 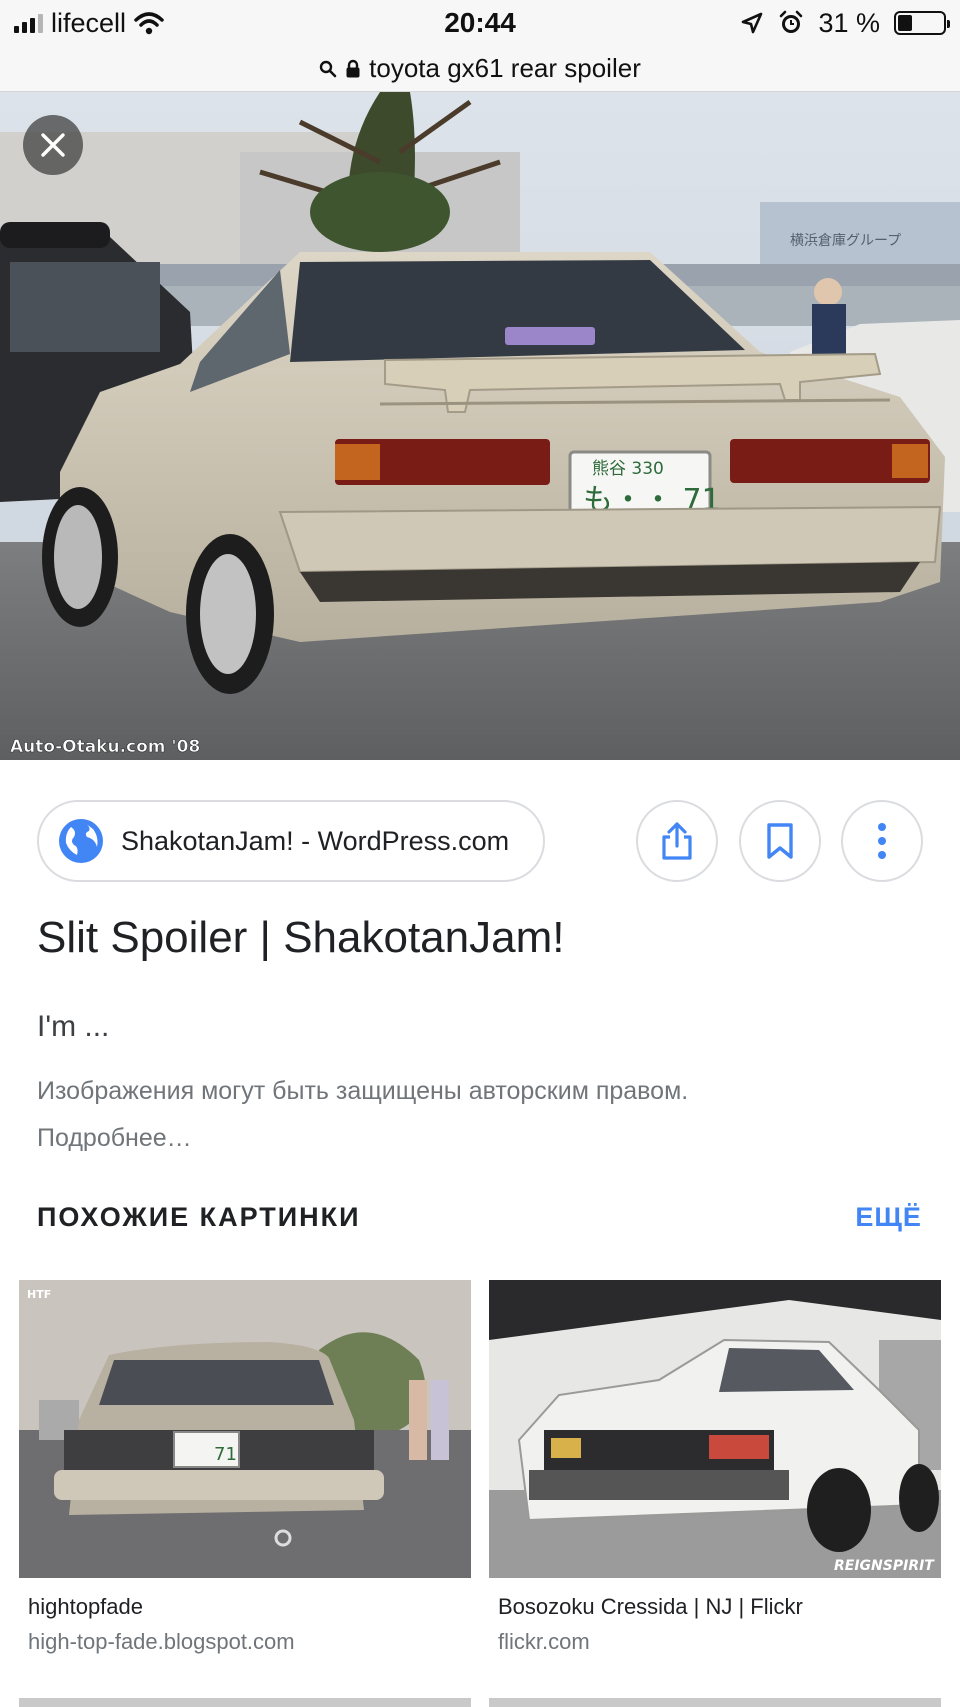 I want to click on similar-image-1: 71 HTF, so click(x=245, y=1429).